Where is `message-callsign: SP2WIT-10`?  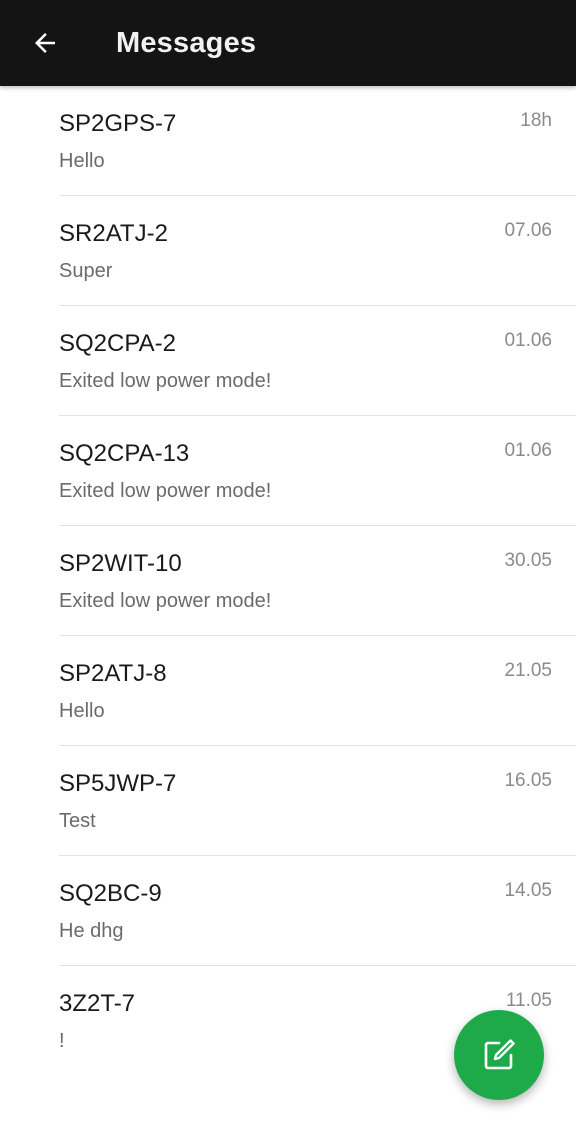 message-callsign: SP2WIT-10 is located at coordinates (120, 563).